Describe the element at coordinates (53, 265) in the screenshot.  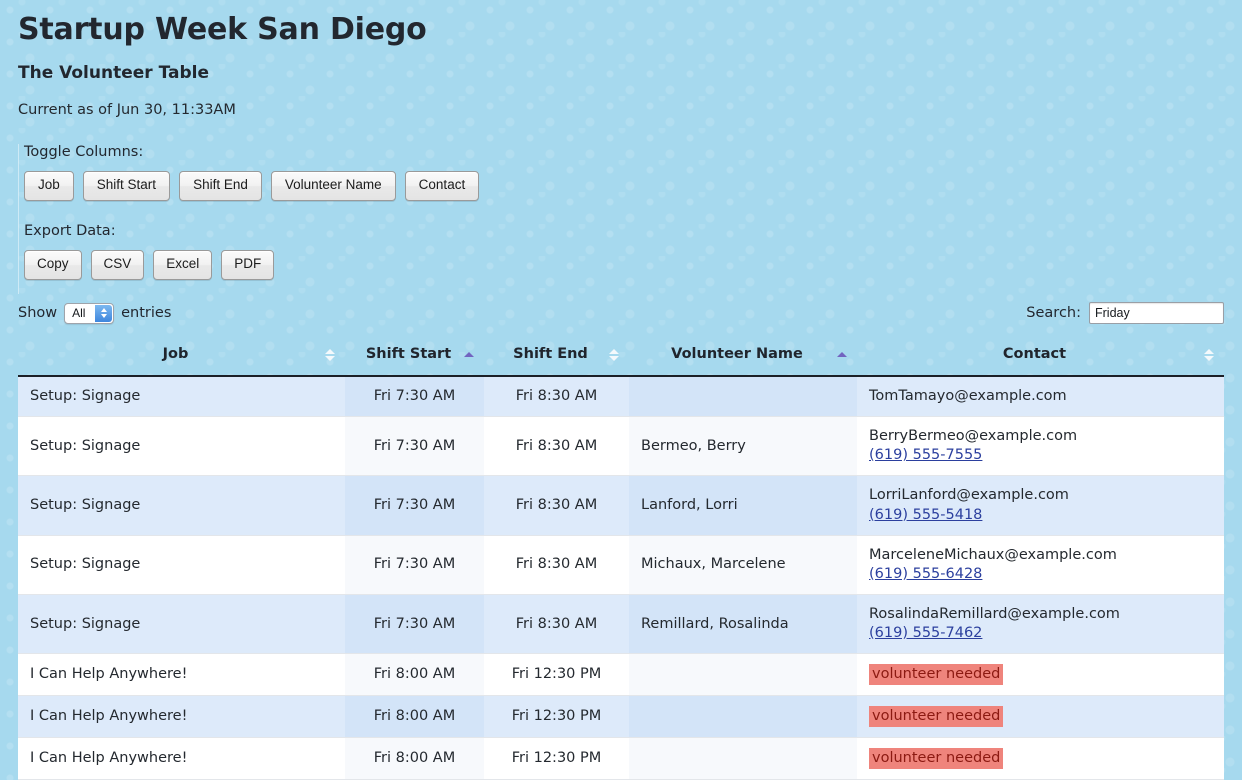
I see `export-copy-button: Copy` at that location.